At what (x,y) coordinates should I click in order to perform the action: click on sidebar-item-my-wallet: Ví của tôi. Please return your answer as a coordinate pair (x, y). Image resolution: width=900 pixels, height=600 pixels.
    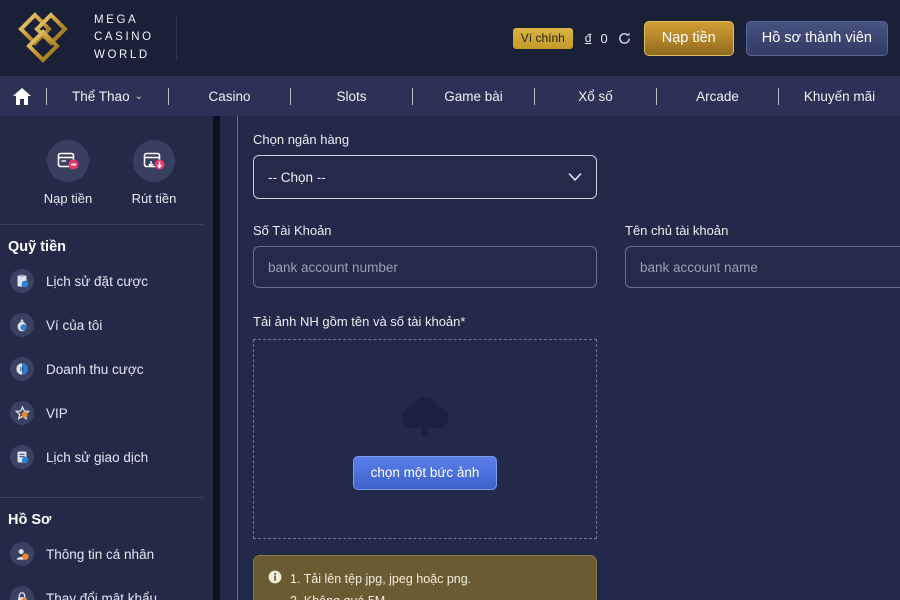
    Looking at the image, I should click on (106, 325).